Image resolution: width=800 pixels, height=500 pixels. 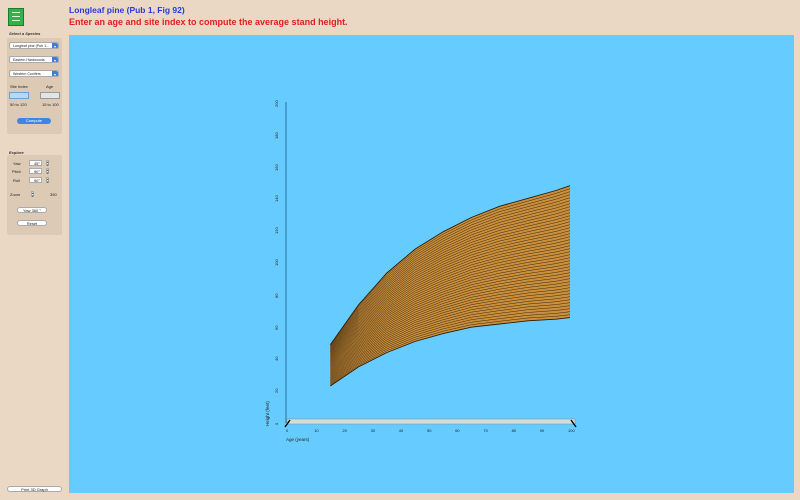 What do you see at coordinates (17, 163) in the screenshot?
I see `yaw-label: Yaw` at bounding box center [17, 163].